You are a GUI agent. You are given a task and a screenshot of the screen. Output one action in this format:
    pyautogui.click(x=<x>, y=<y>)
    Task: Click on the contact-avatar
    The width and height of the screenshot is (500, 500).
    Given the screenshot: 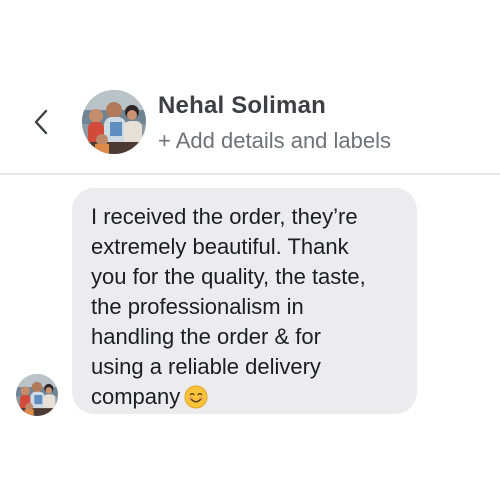 What is the action you would take?
    pyautogui.click(x=114, y=122)
    